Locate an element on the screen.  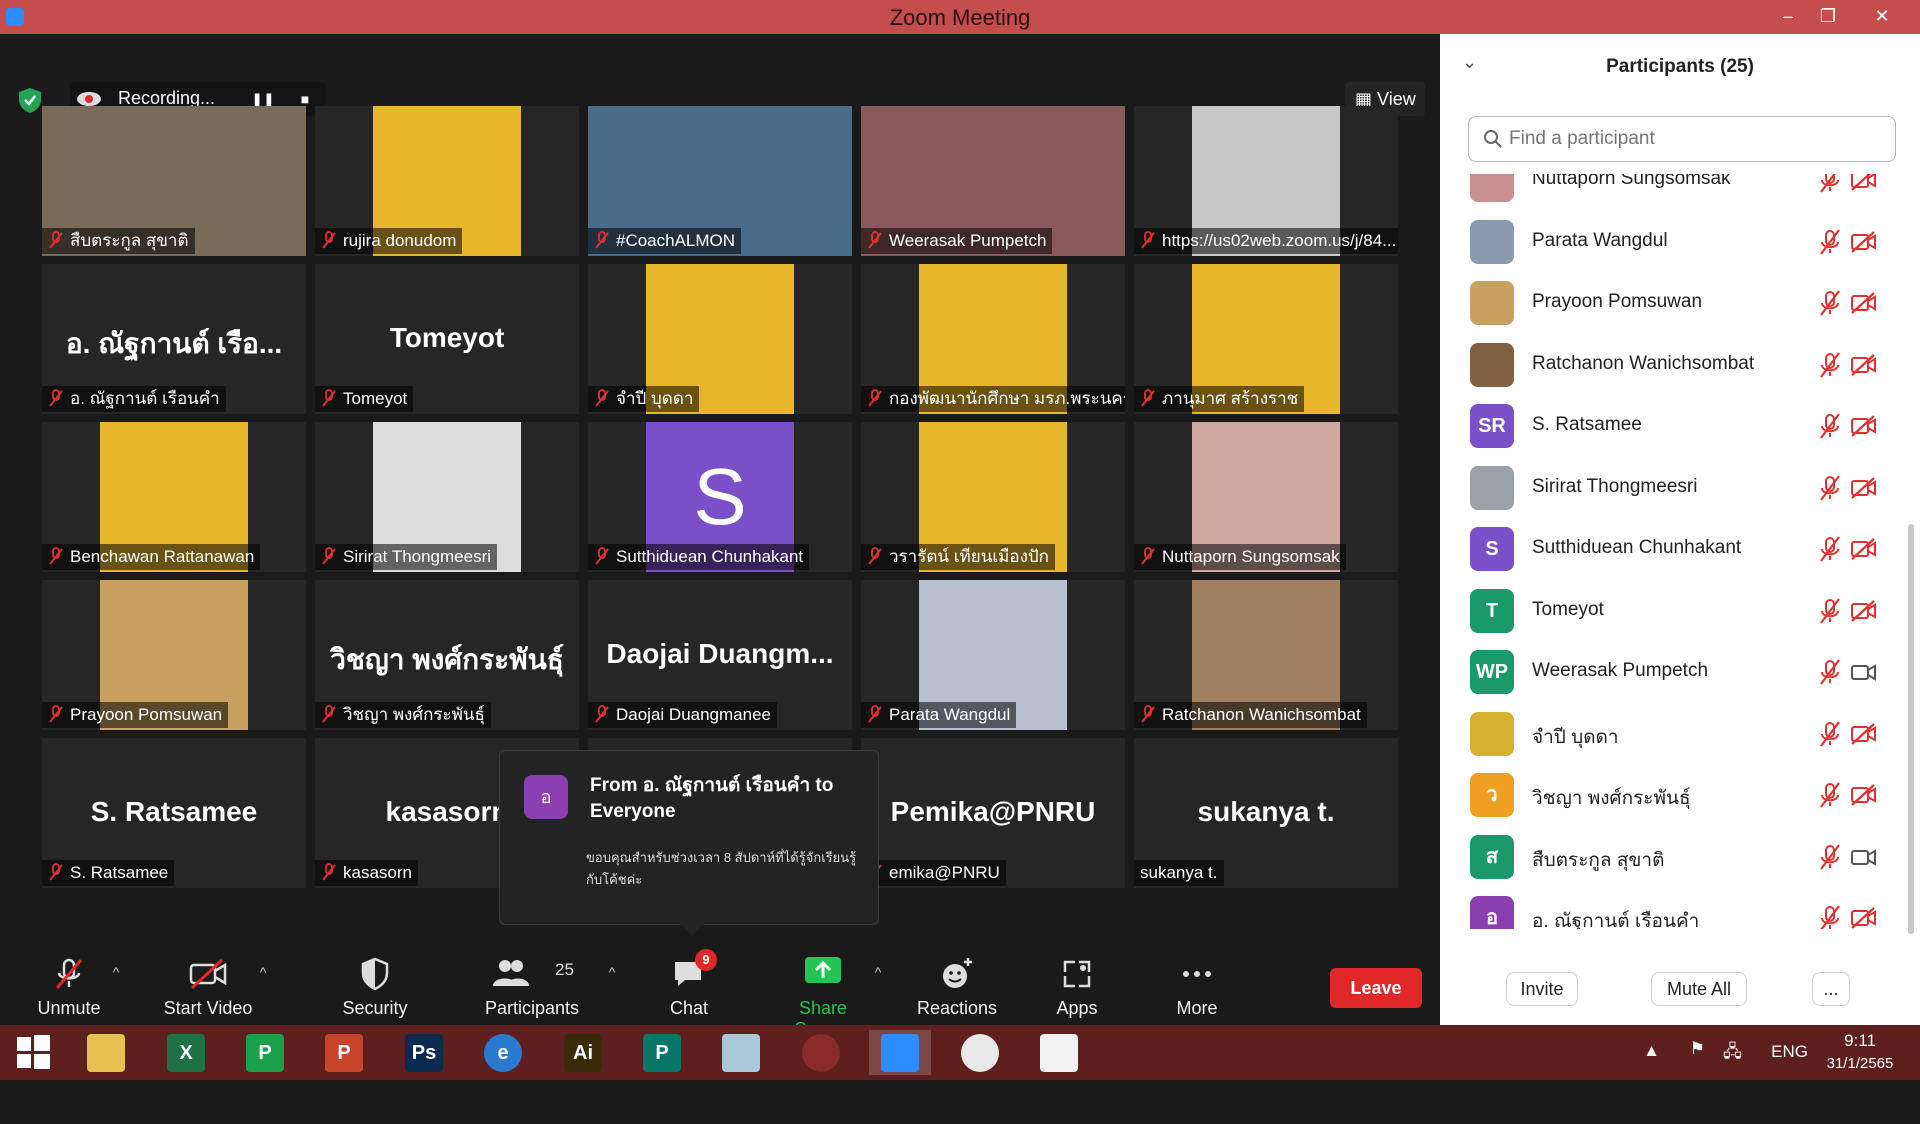
video-tile: Benchawan Rattanawan is located at coordinates (174, 497).